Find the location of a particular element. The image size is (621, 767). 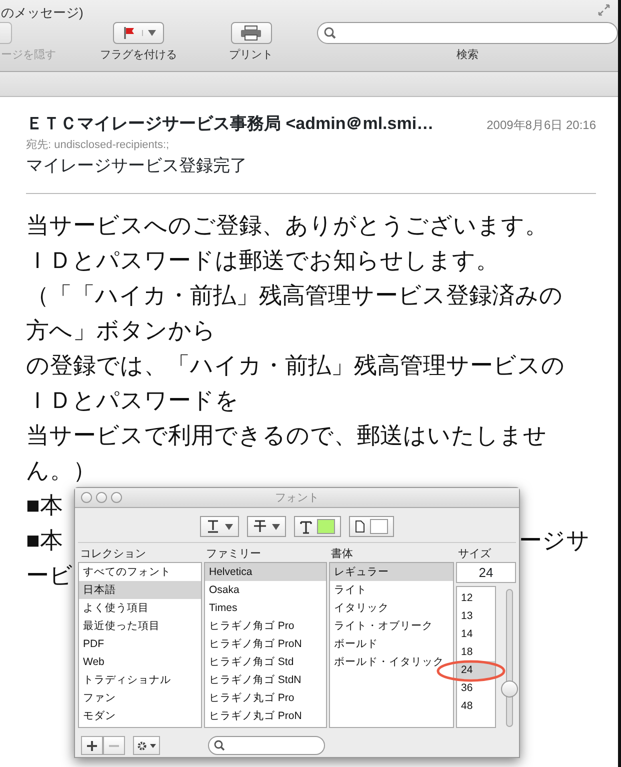

printer-icon is located at coordinates (251, 33).